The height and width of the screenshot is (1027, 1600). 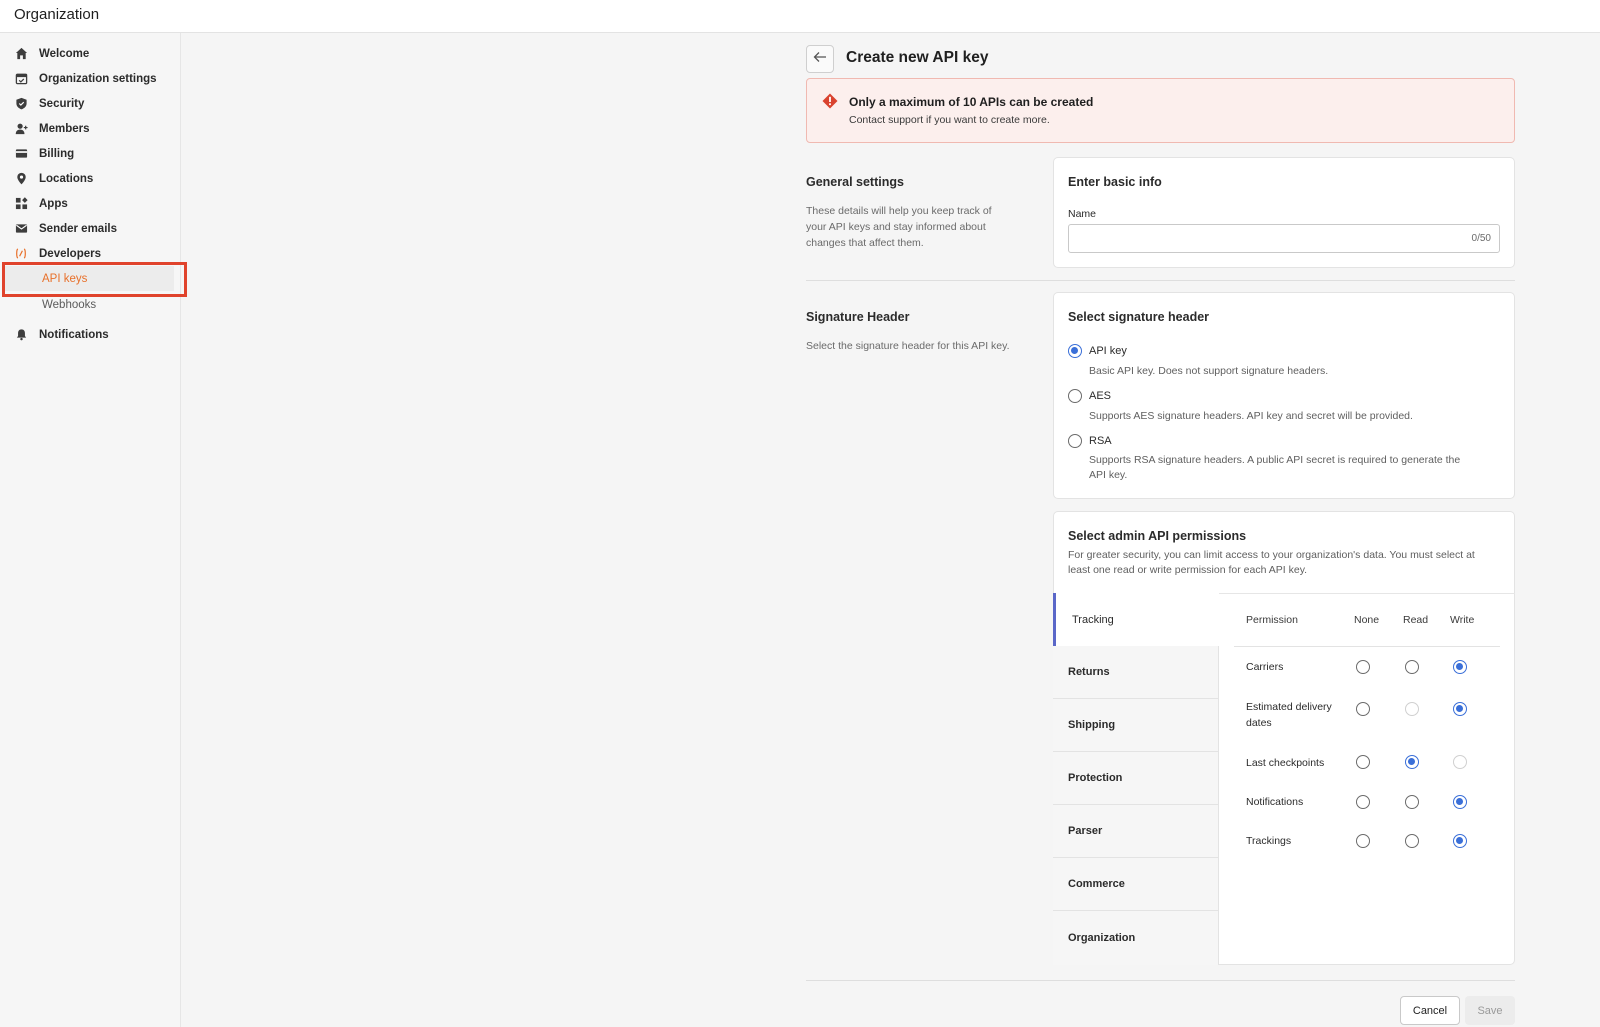 I want to click on radio-edd-write, so click(x=1460, y=709).